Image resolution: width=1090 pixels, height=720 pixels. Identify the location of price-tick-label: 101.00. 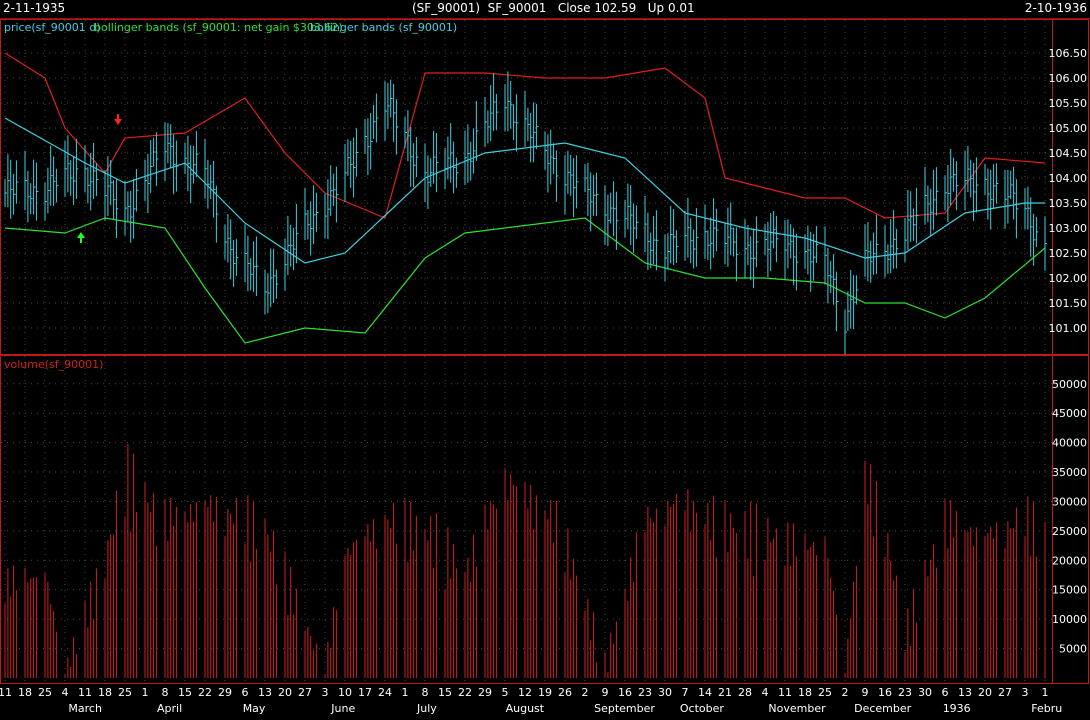
(1068, 328).